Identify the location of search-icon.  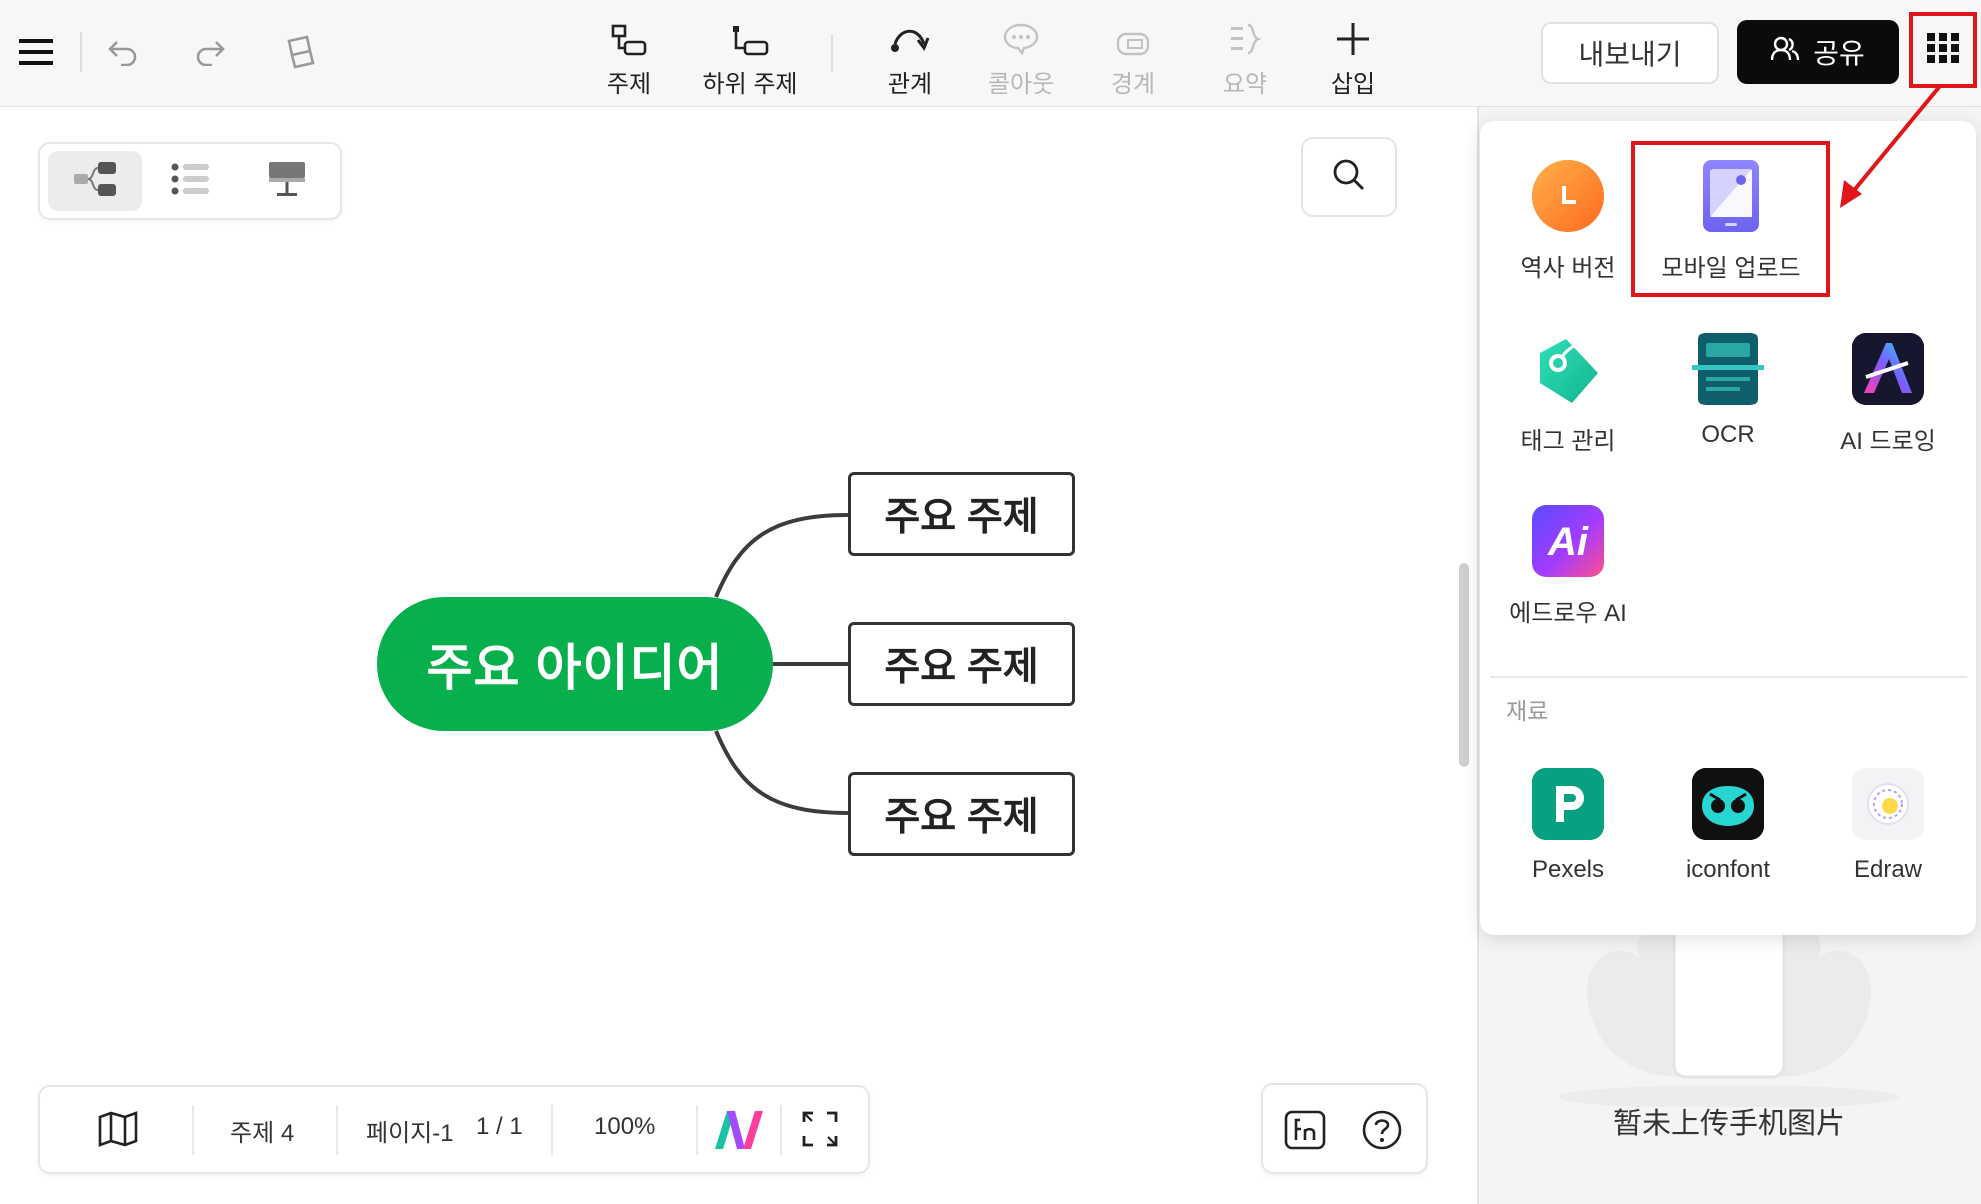
(1349, 177).